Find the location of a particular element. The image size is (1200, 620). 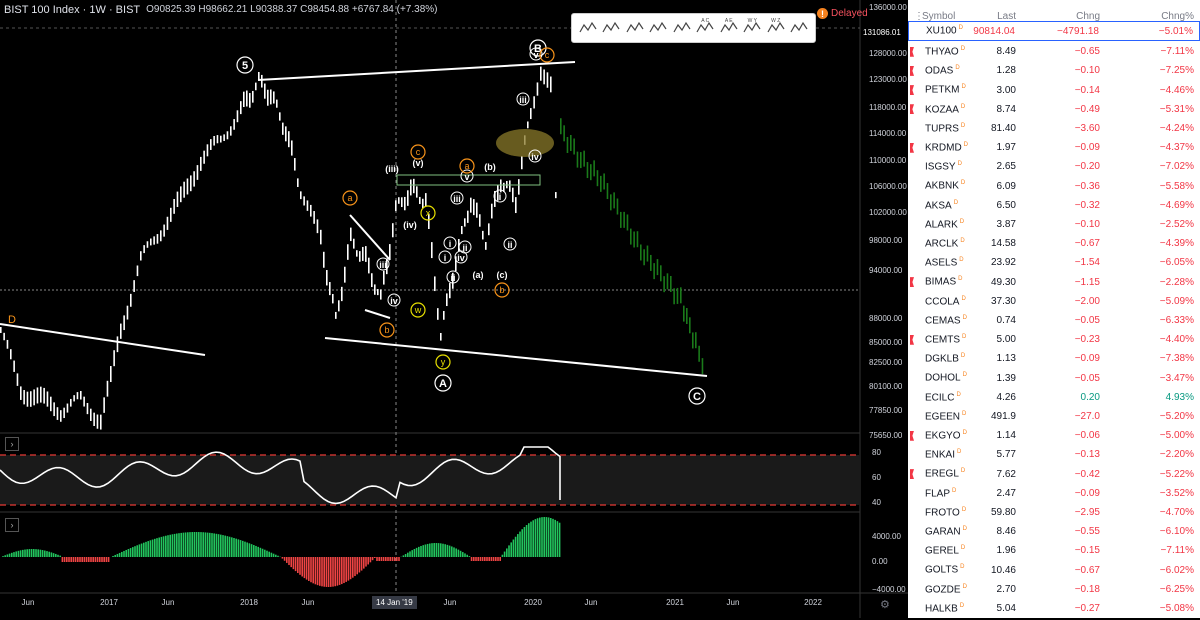

row-last: 6.09 is located at coordinates (986, 186).